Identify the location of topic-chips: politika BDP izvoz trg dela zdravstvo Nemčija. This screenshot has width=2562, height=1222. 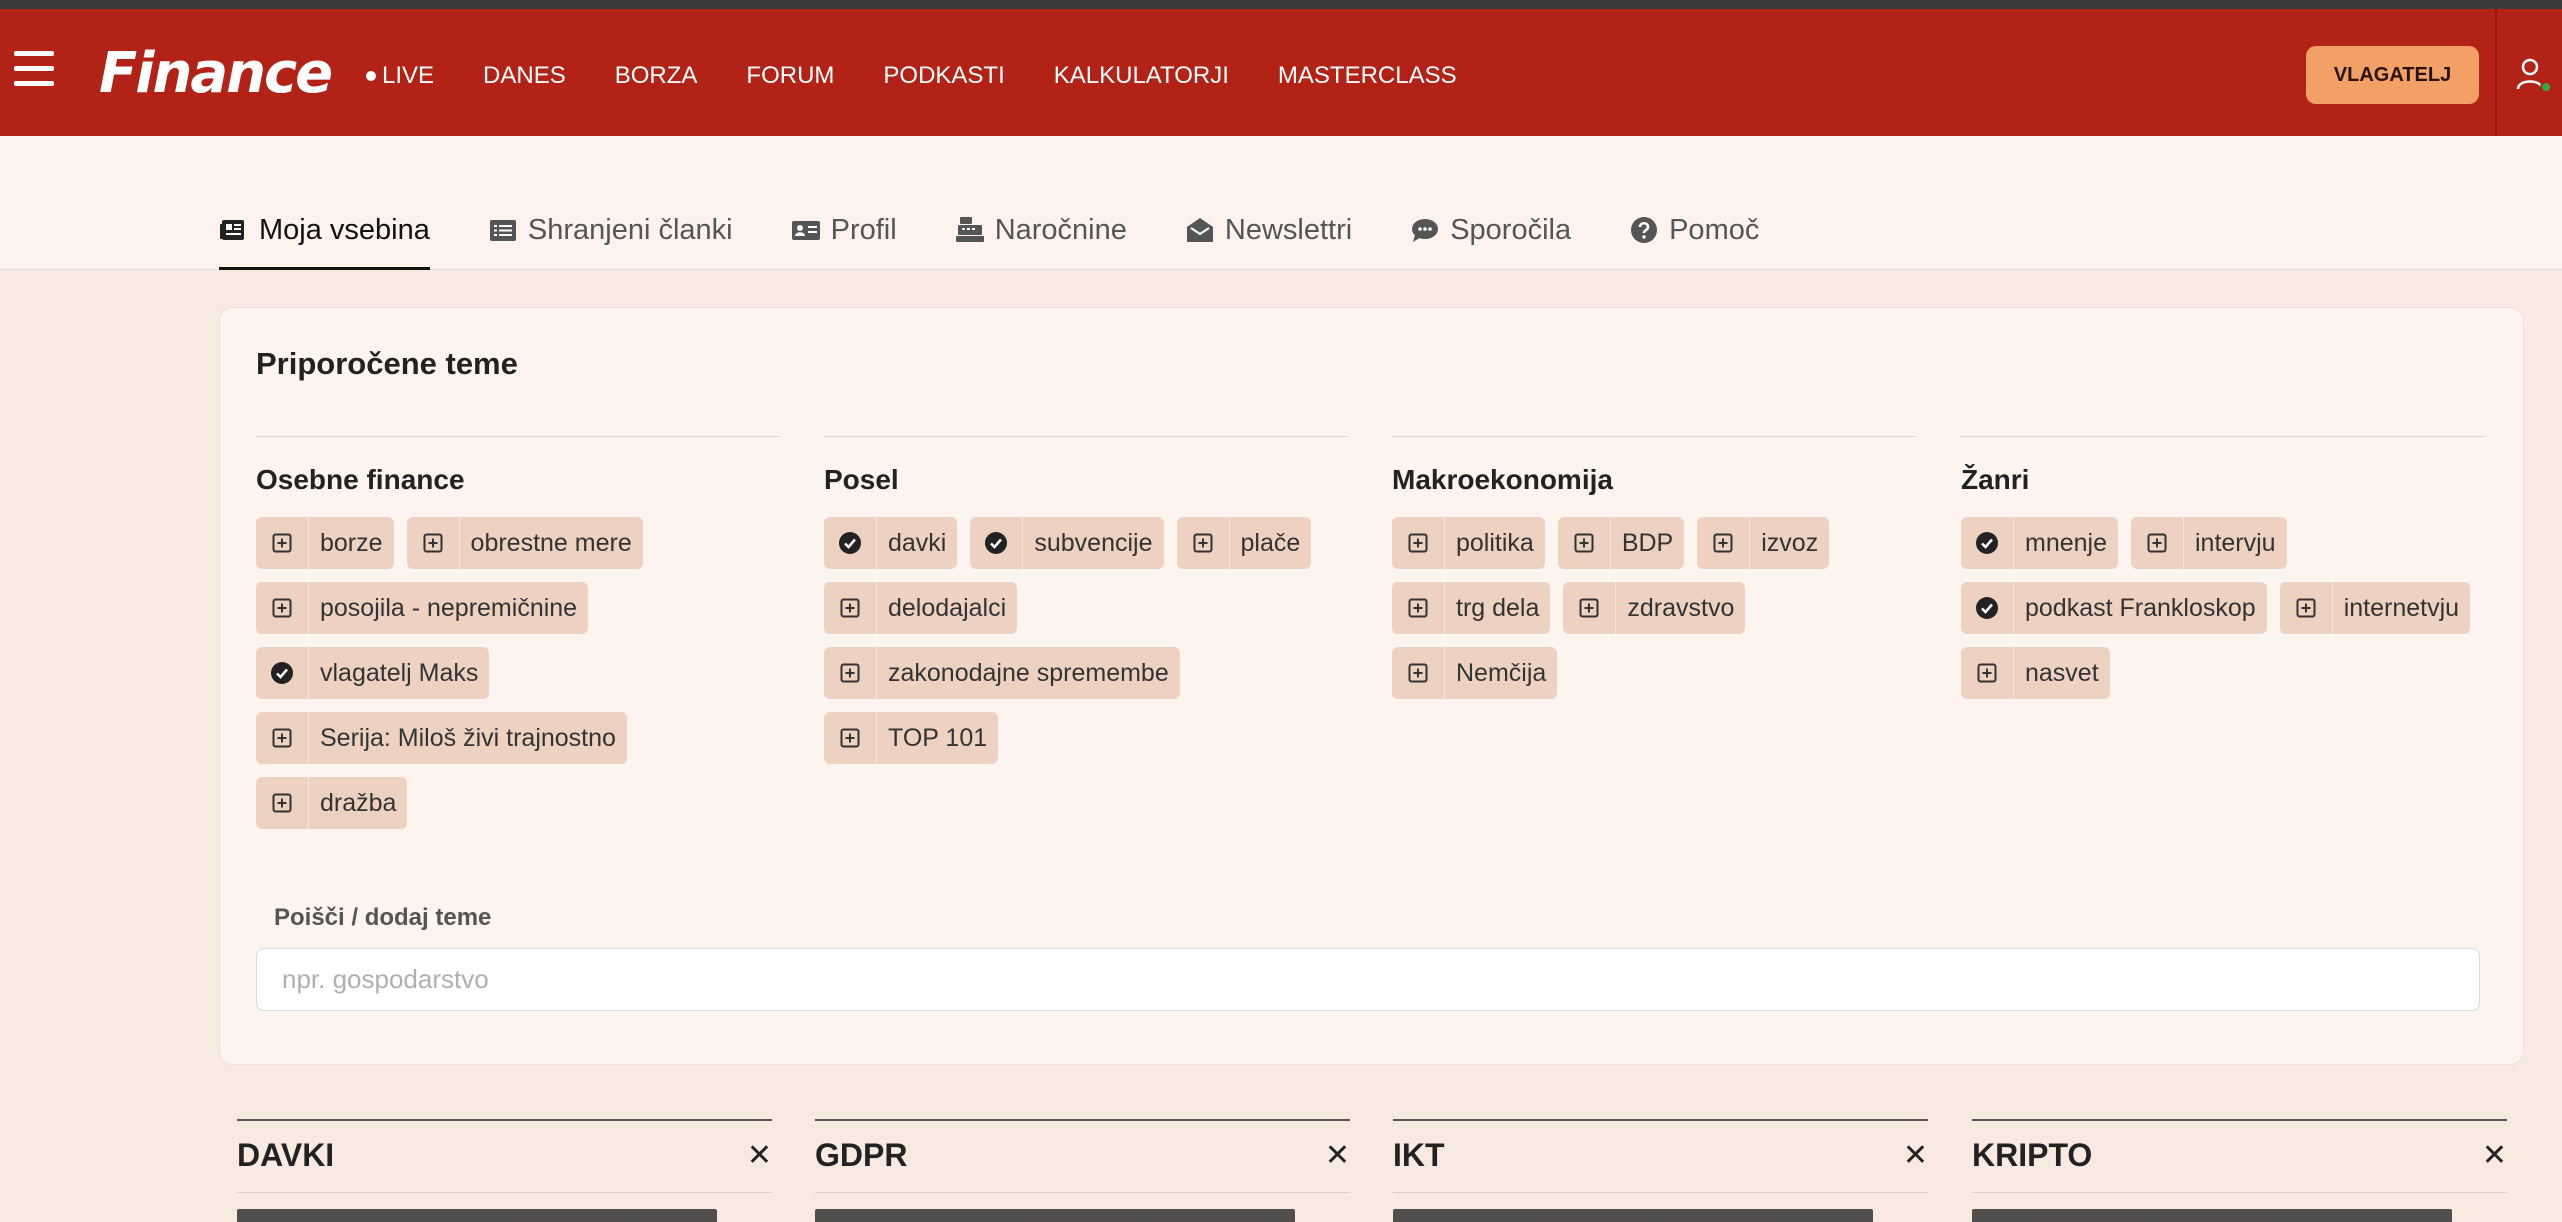
(1654, 608).